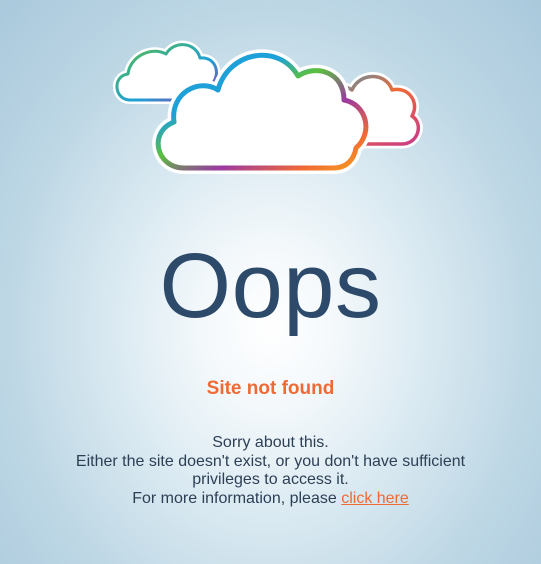 The height and width of the screenshot is (564, 541). What do you see at coordinates (270, 442) in the screenshot?
I see `apology-text: Sorry about this.` at bounding box center [270, 442].